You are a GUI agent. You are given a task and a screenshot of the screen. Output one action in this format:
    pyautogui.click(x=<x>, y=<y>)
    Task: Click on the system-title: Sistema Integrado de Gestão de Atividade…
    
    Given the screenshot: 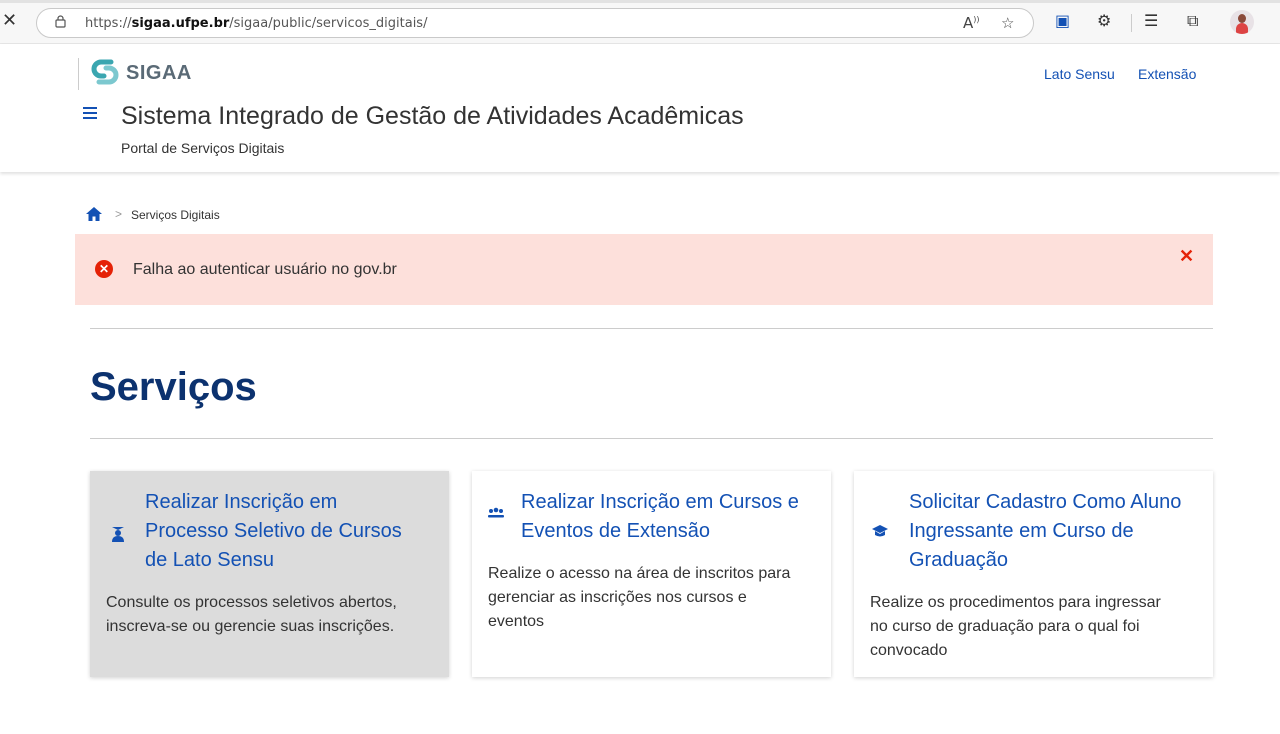 What is the action you would take?
    pyautogui.click(x=432, y=116)
    